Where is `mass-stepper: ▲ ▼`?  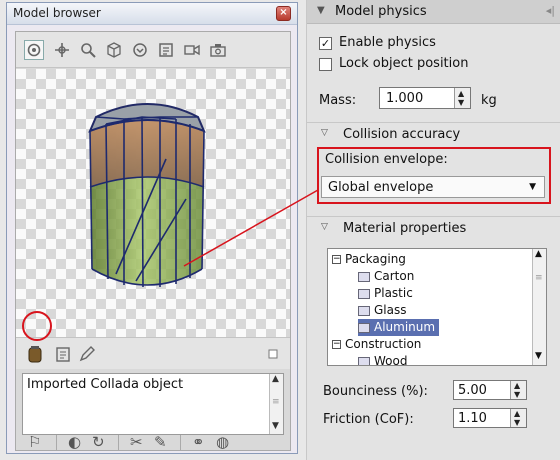 mass-stepper: ▲ ▼ is located at coordinates (462, 98).